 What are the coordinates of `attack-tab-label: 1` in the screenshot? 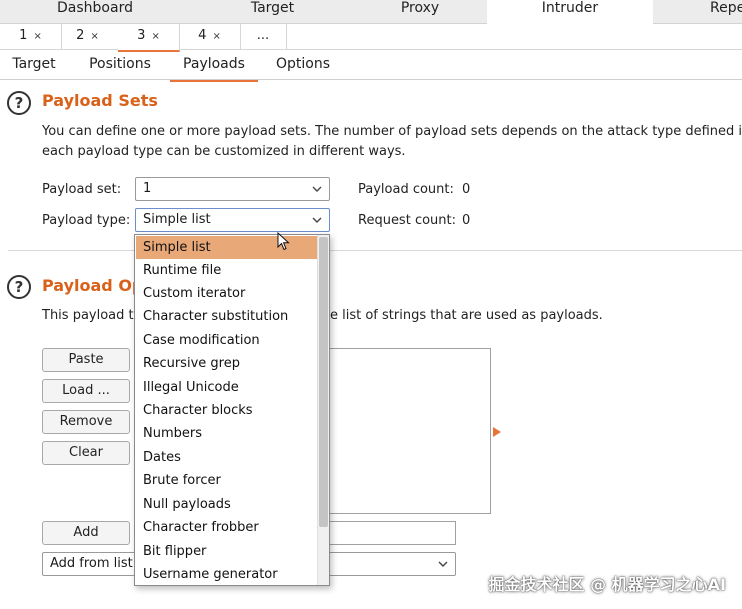 It's located at (23, 35).